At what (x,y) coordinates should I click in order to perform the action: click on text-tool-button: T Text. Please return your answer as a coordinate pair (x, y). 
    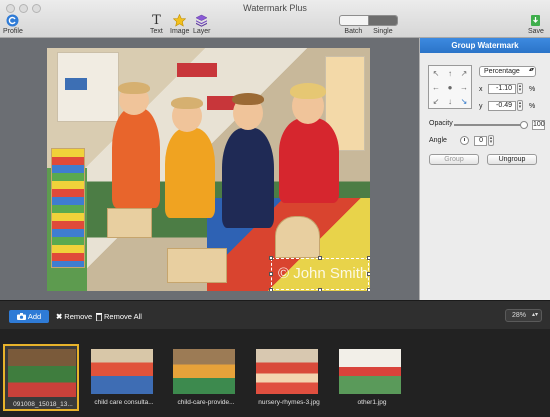
    Looking at the image, I should click on (156, 24).